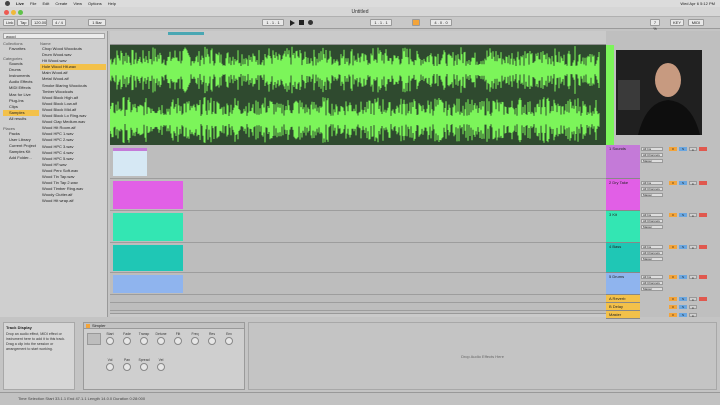 Image resolution: width=720 pixels, height=405 pixels. What do you see at coordinates (416, 22) in the screenshot?
I see `loop-toggle` at bounding box center [416, 22].